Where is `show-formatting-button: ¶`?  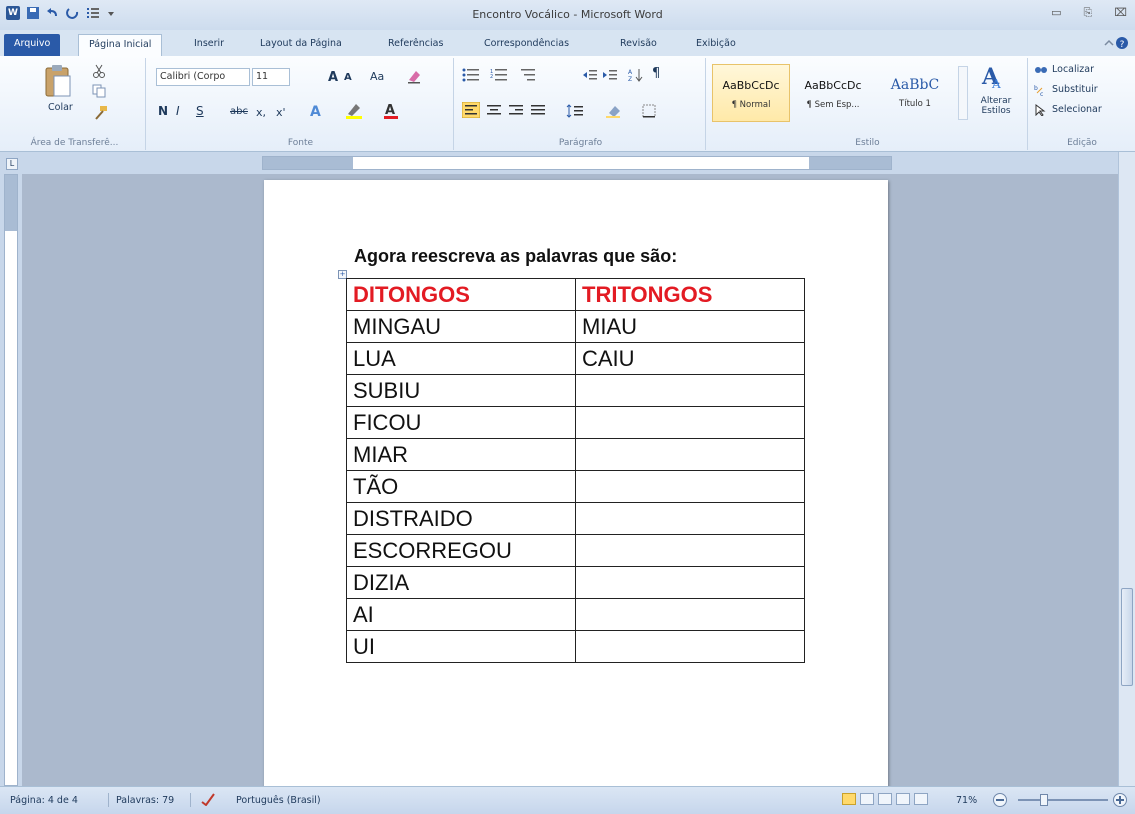 show-formatting-button: ¶ is located at coordinates (656, 73).